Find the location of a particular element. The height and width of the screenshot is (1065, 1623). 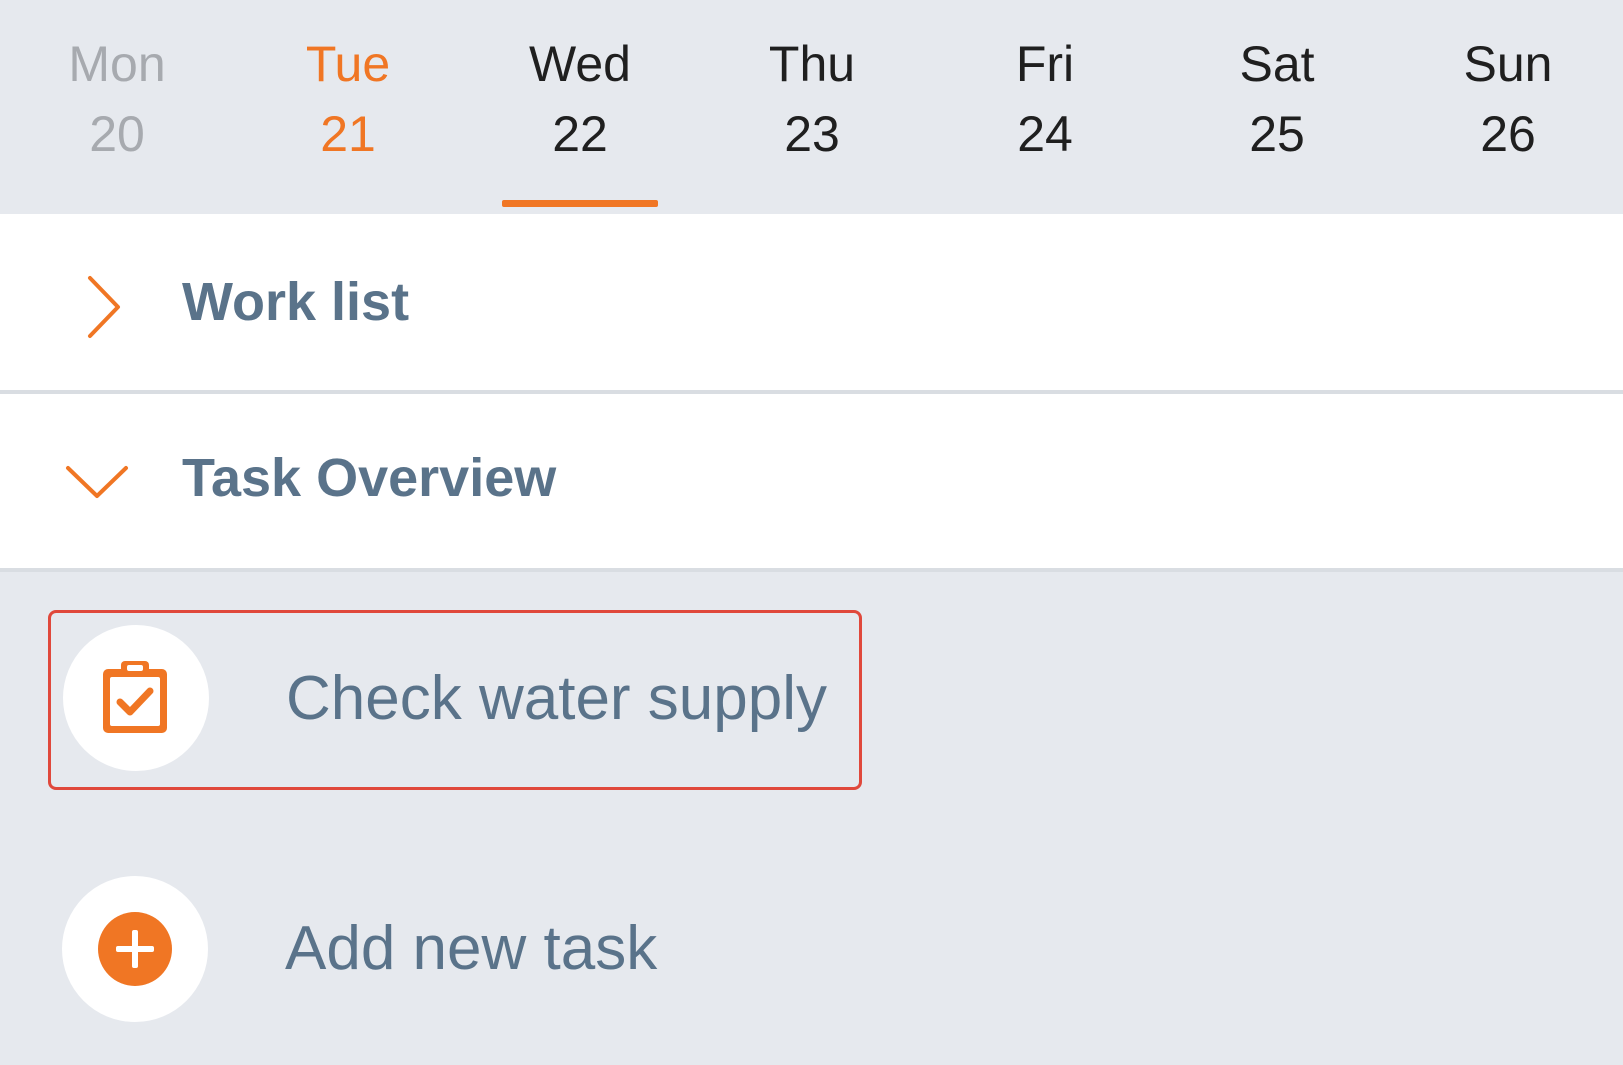

day-name: Fri is located at coordinates (1045, 64).